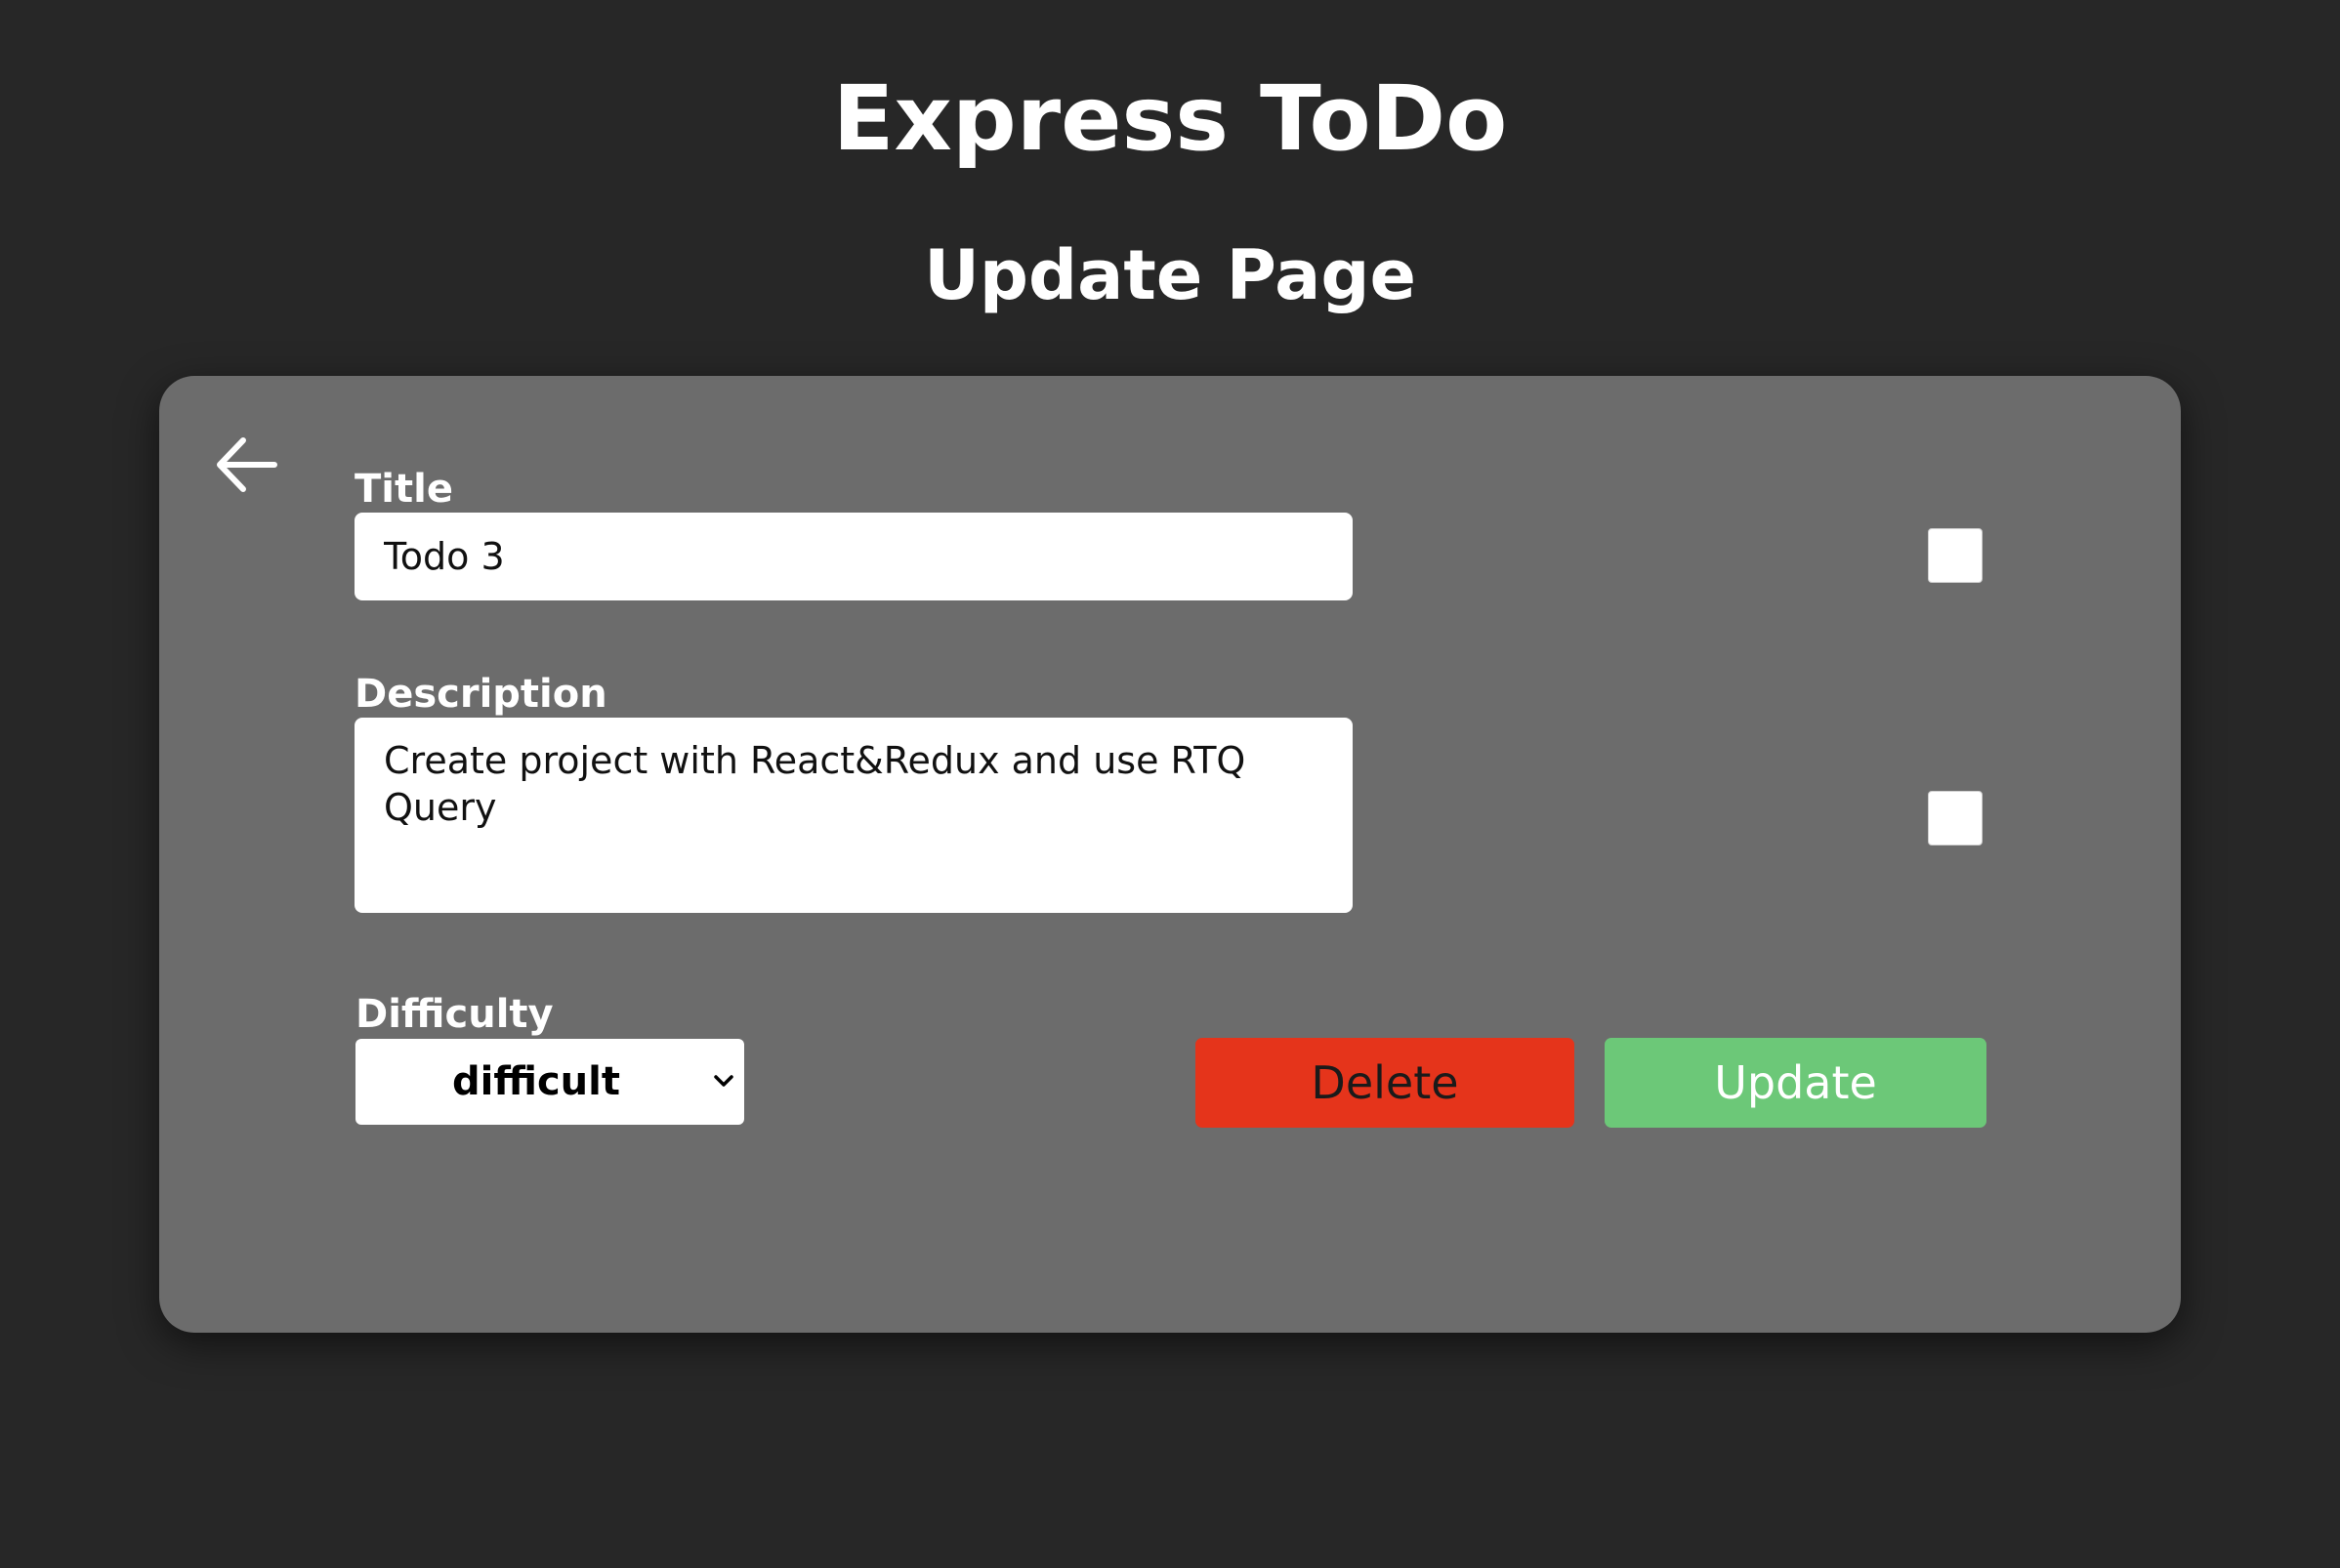 The image size is (2340, 1568). Describe the element at coordinates (1384, 1083) in the screenshot. I see `delete-button: Delete` at that location.